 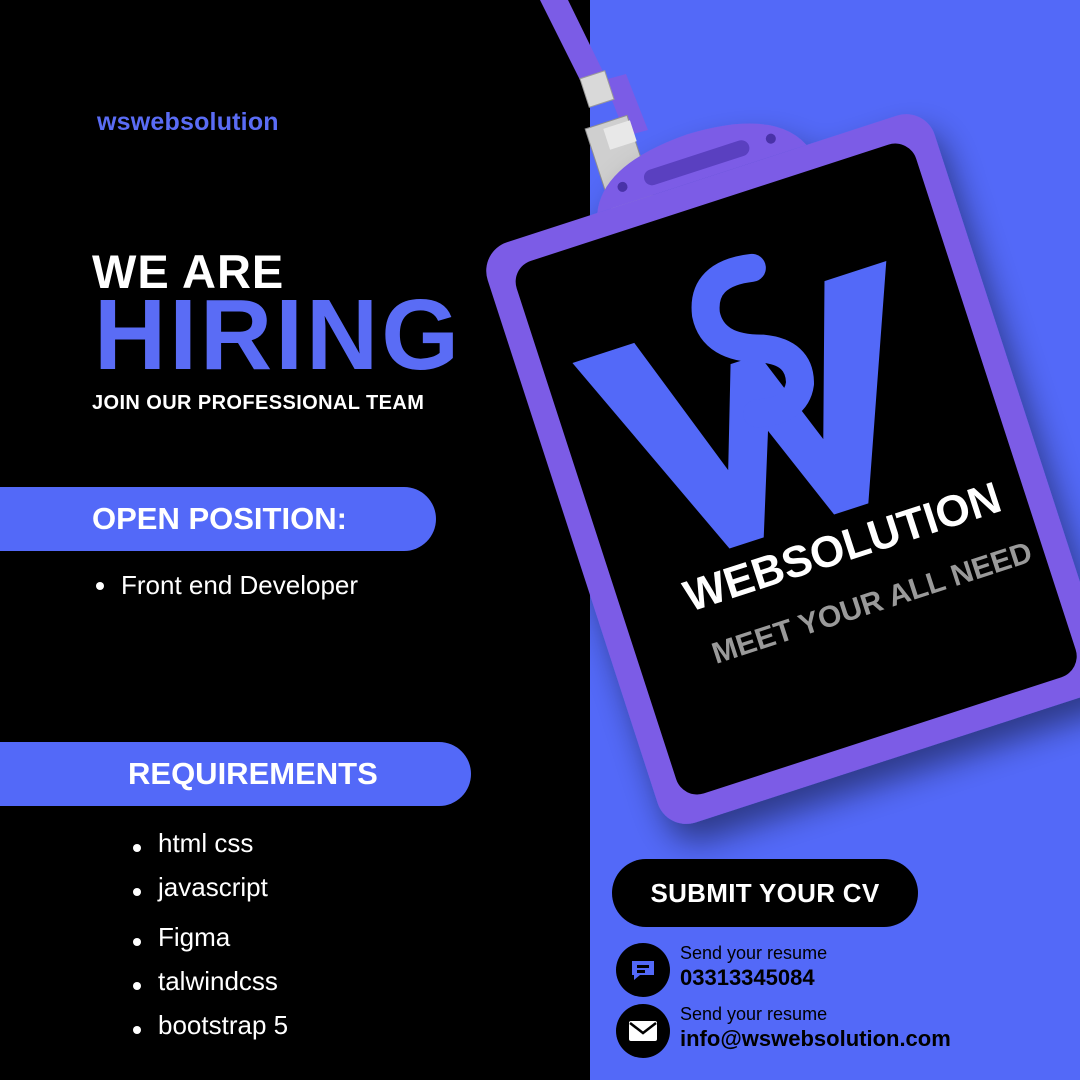 What do you see at coordinates (218, 519) in the screenshot?
I see `open-position-heading: OPEN POSITION:` at bounding box center [218, 519].